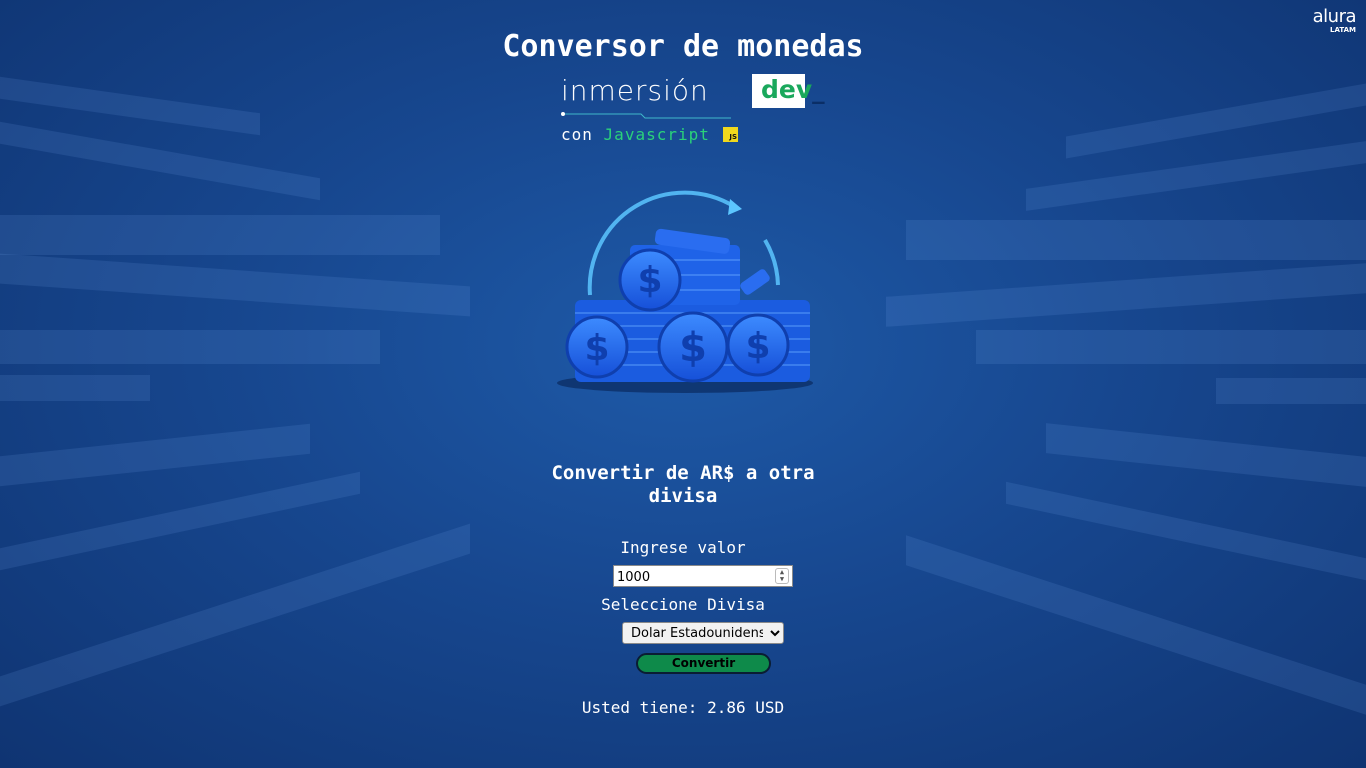 This screenshot has width=1366, height=768. I want to click on js-badge-icon: JS, so click(730, 134).